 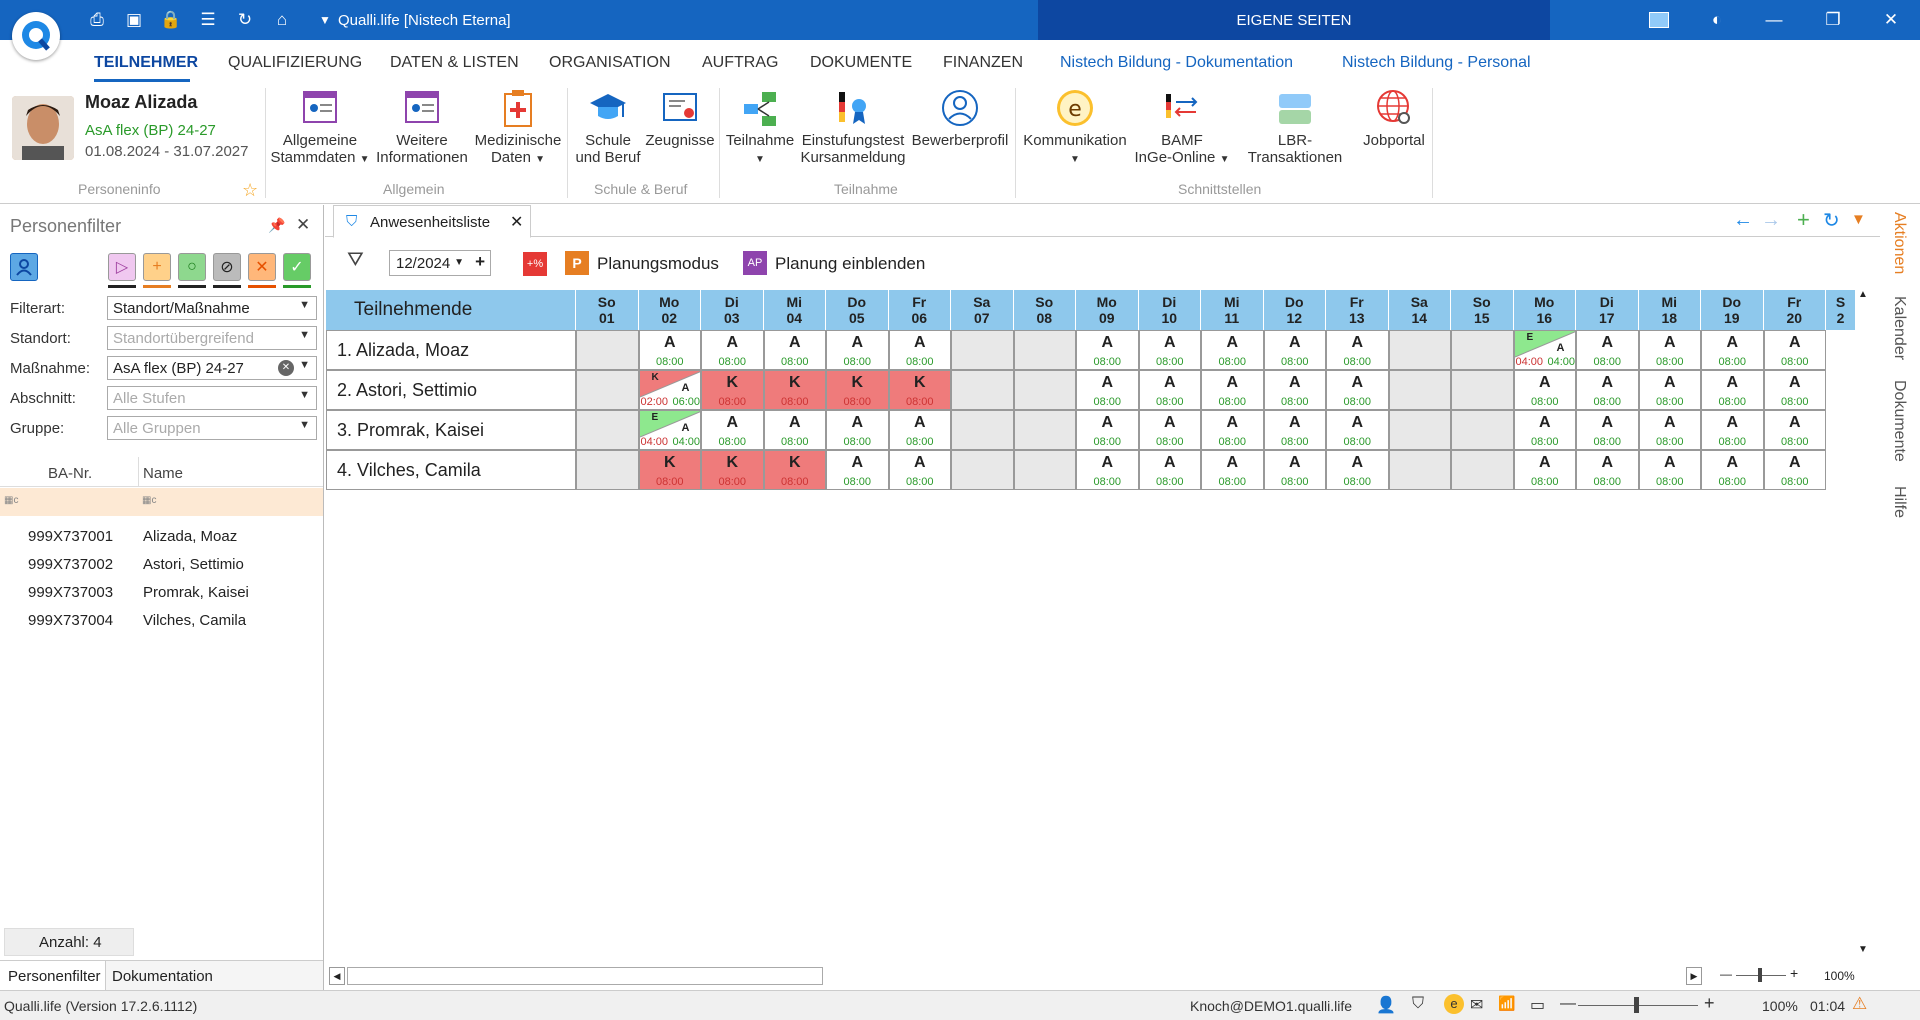 I want to click on day-header: So 01, so click(x=607, y=310).